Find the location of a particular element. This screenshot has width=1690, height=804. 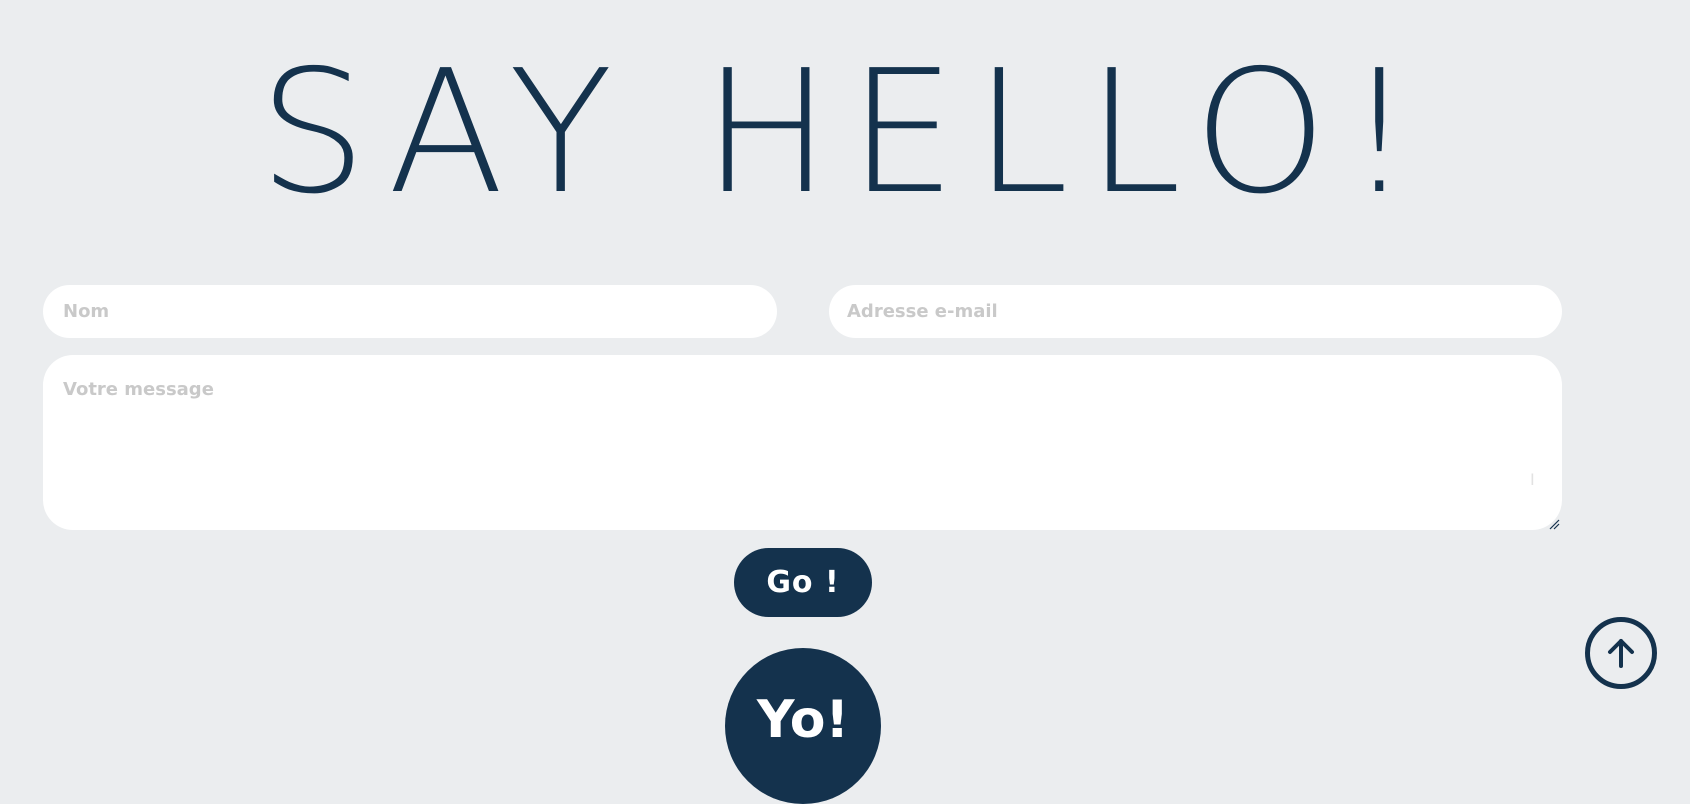

submit-button: Go ! is located at coordinates (803, 582).